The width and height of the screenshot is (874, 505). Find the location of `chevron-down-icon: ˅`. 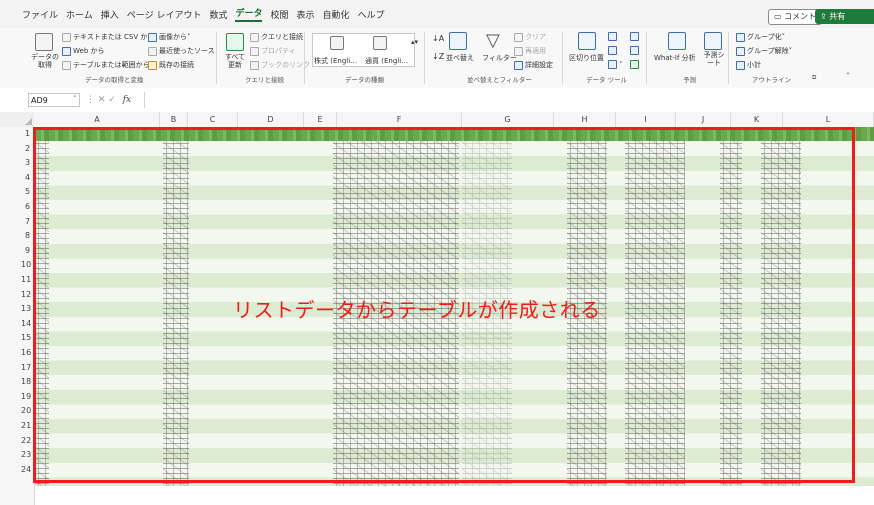

chevron-down-icon: ˅ is located at coordinates (75, 99).